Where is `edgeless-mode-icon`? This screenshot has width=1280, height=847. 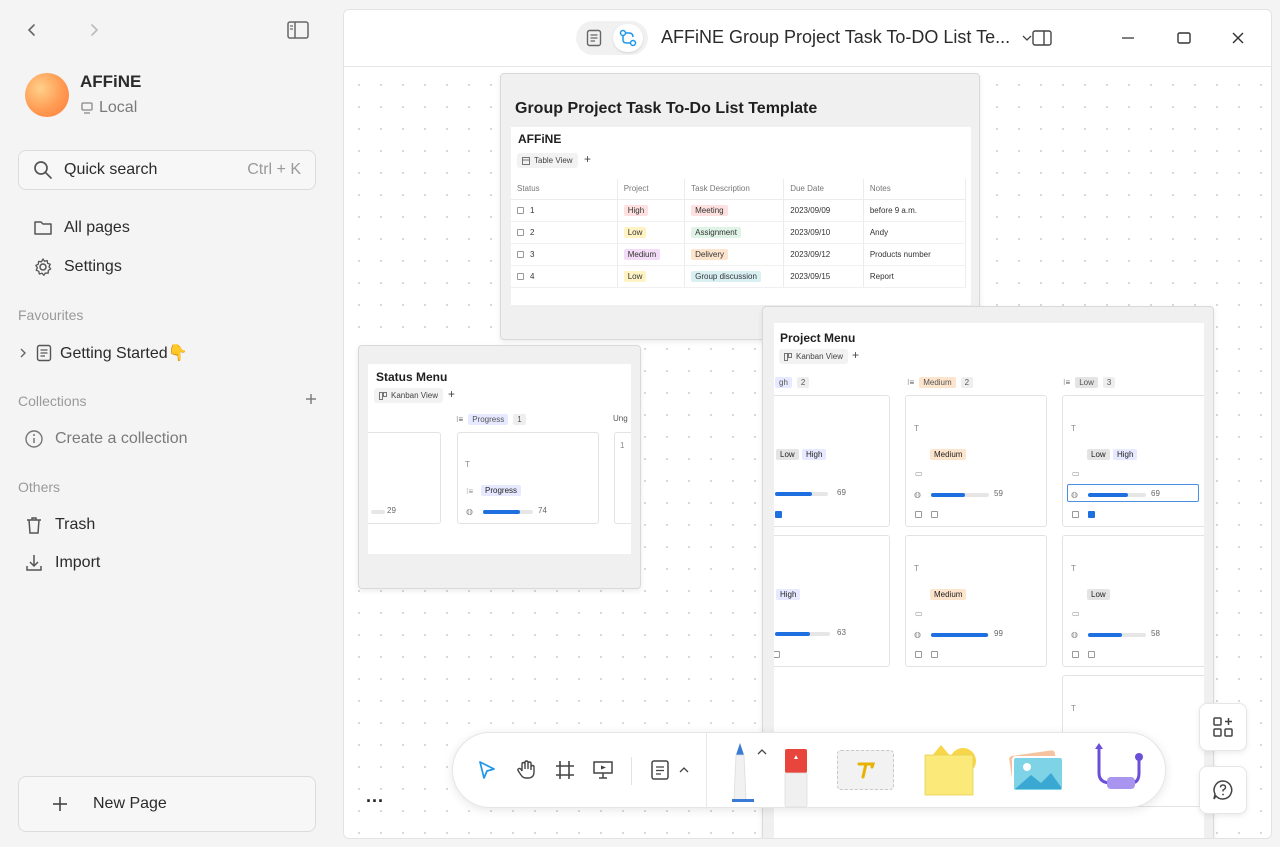 edgeless-mode-icon is located at coordinates (628, 38).